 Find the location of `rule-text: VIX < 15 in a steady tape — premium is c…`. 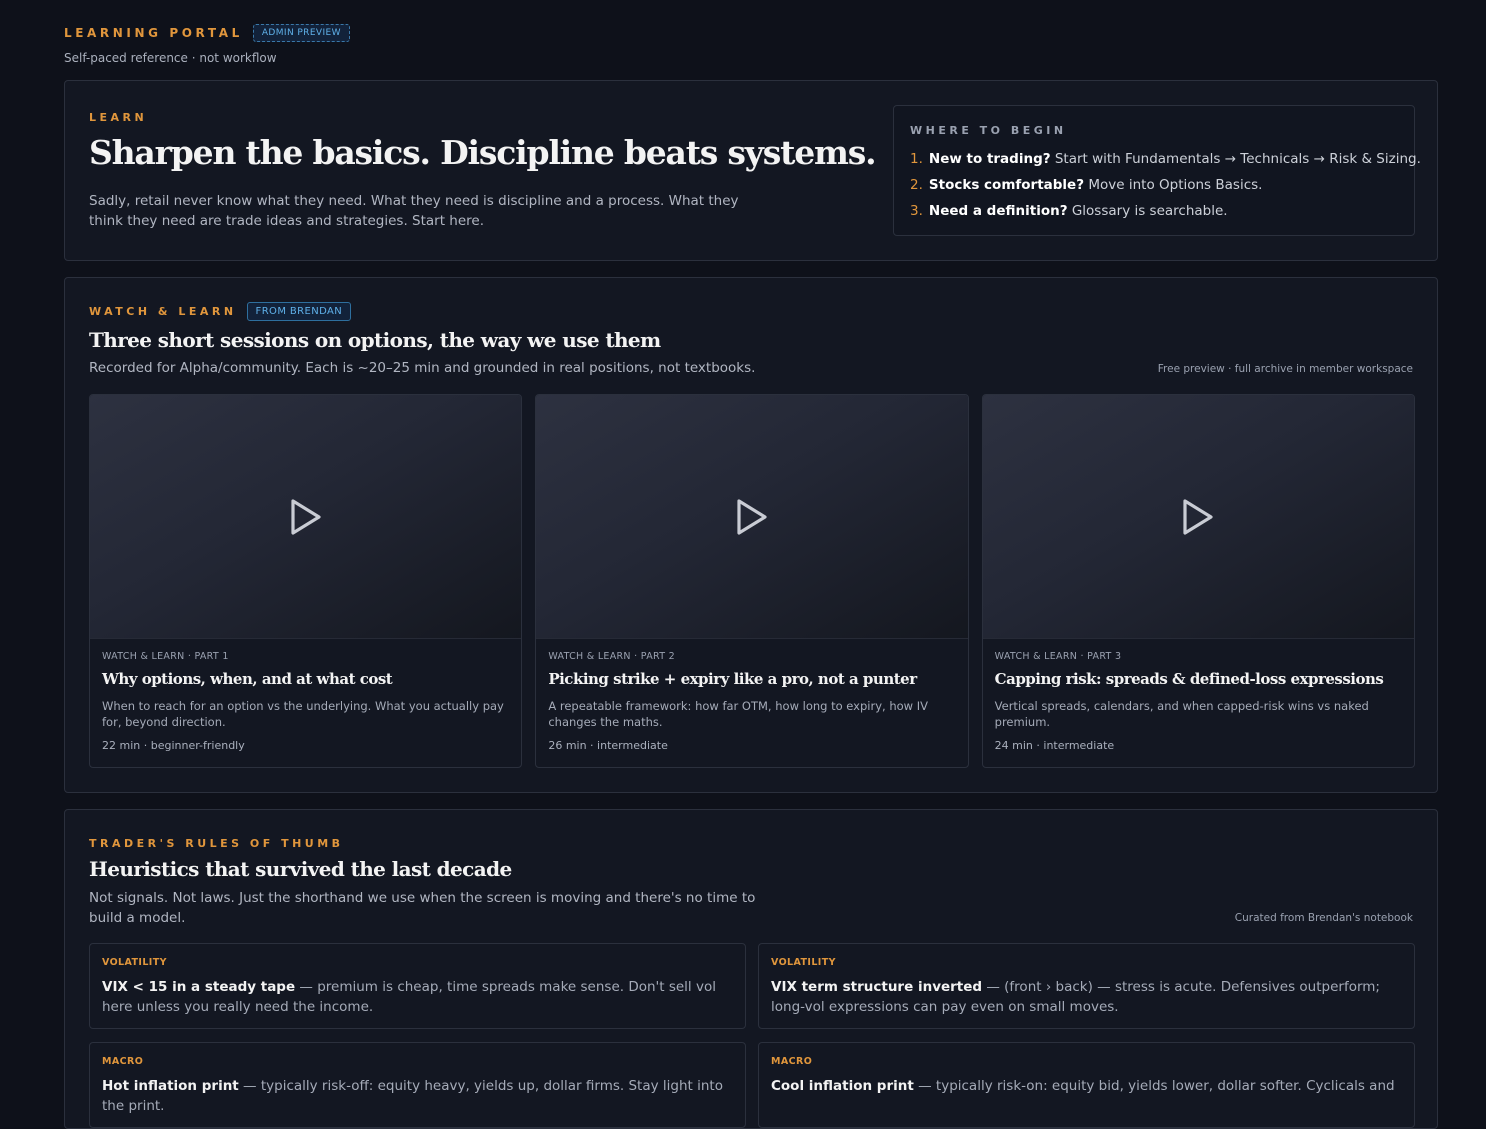

rule-text: VIX < 15 in a steady tape — premium is c… is located at coordinates (409, 997).